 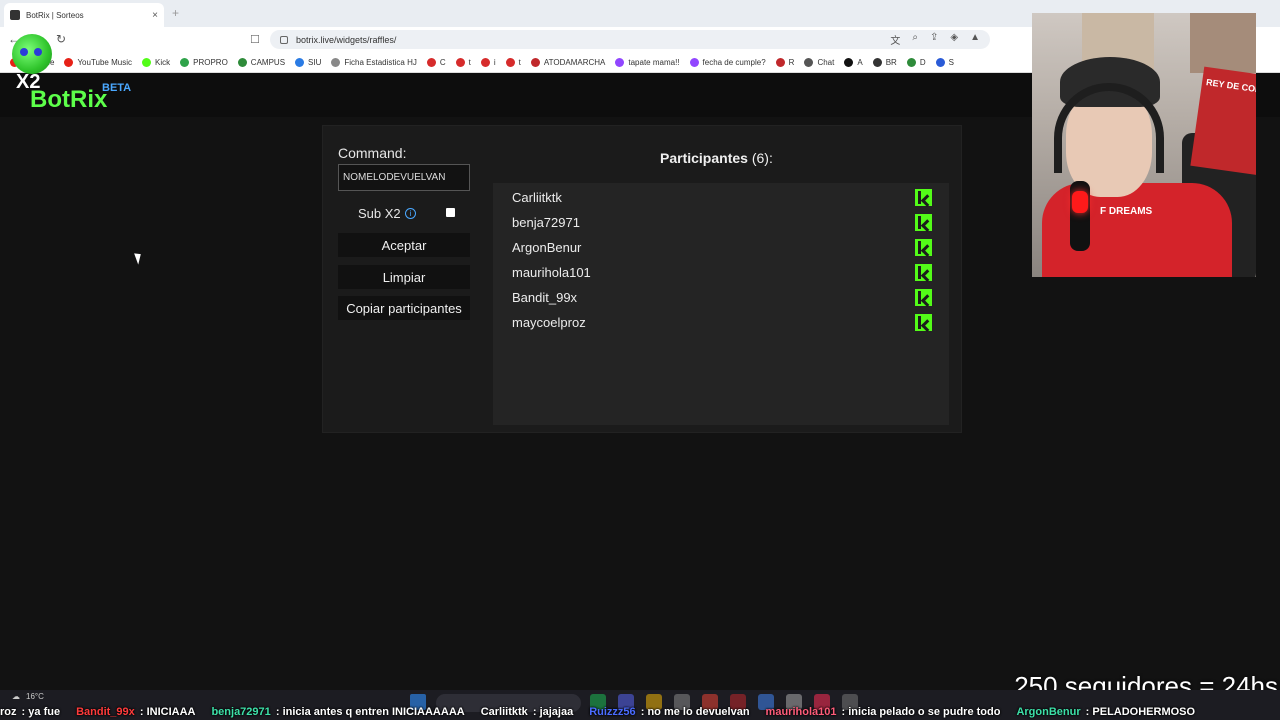 What do you see at coordinates (284, 39) in the screenshot?
I see `site-info-icon` at bounding box center [284, 39].